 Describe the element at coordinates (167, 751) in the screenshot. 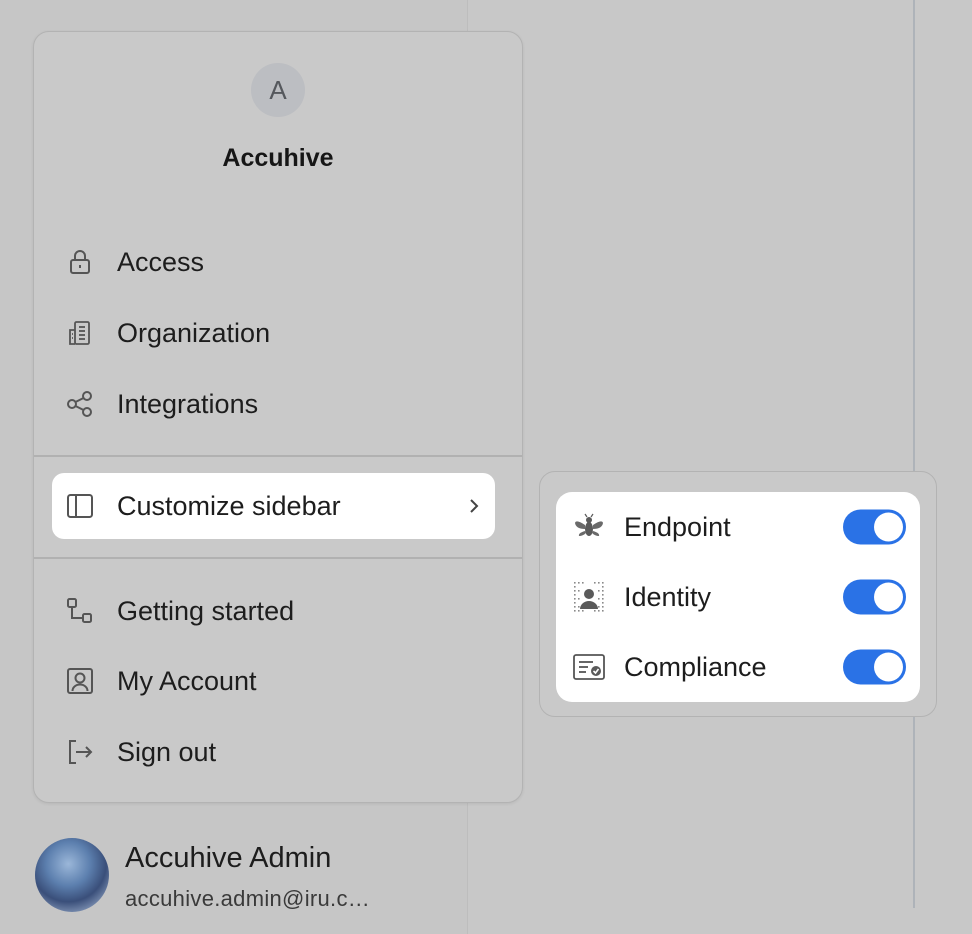

I see `menu-item-label: Sign out` at that location.